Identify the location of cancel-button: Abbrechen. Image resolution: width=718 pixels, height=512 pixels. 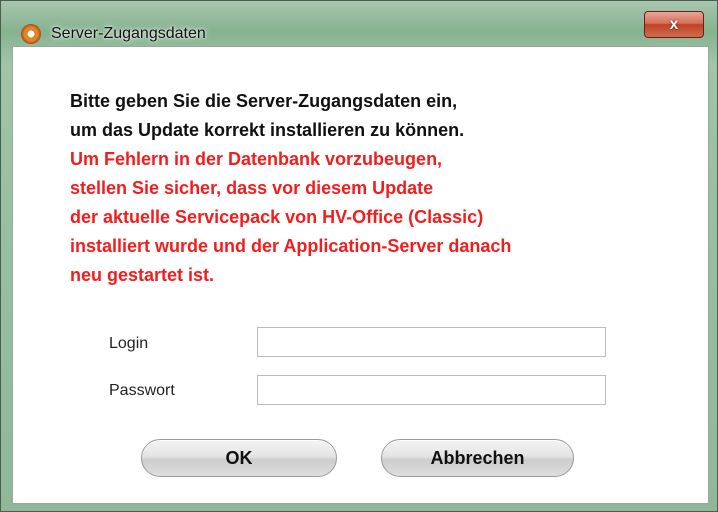
(477, 458).